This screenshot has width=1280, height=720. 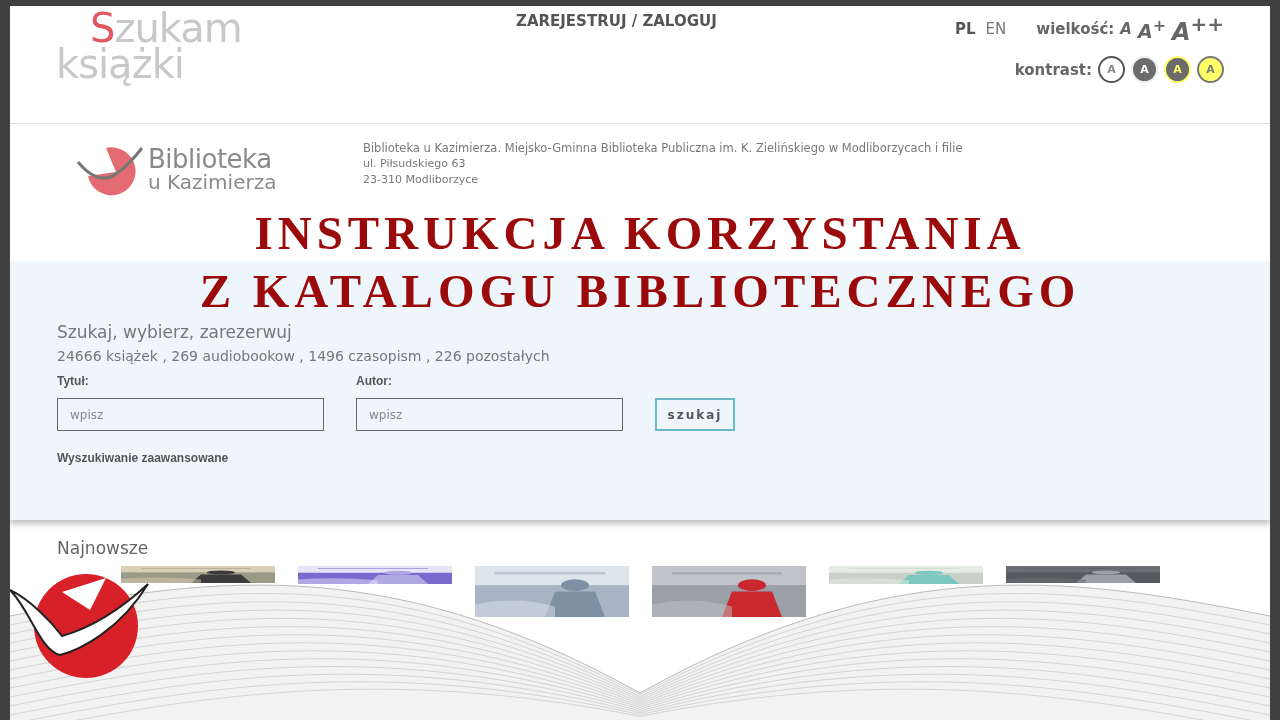 What do you see at coordinates (1126, 29) in the screenshot?
I see `font-size-button: A` at bounding box center [1126, 29].